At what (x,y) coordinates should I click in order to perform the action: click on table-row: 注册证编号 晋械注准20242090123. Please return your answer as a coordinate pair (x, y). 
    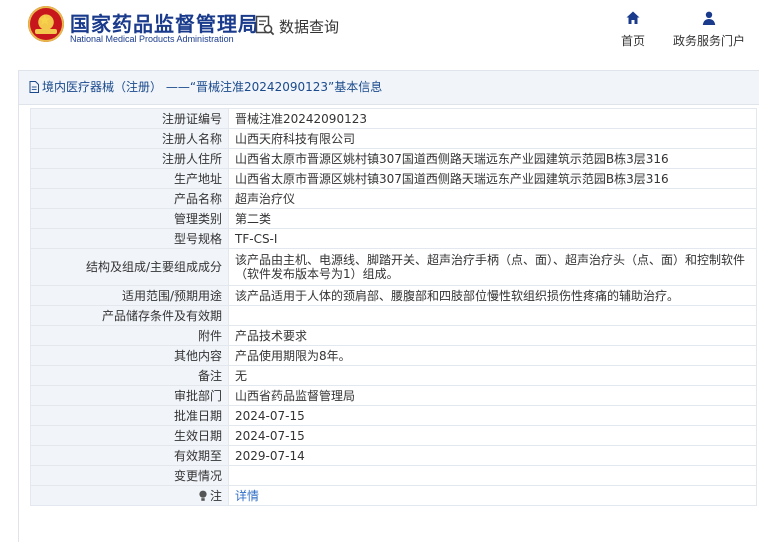
    Looking at the image, I should click on (393, 118).